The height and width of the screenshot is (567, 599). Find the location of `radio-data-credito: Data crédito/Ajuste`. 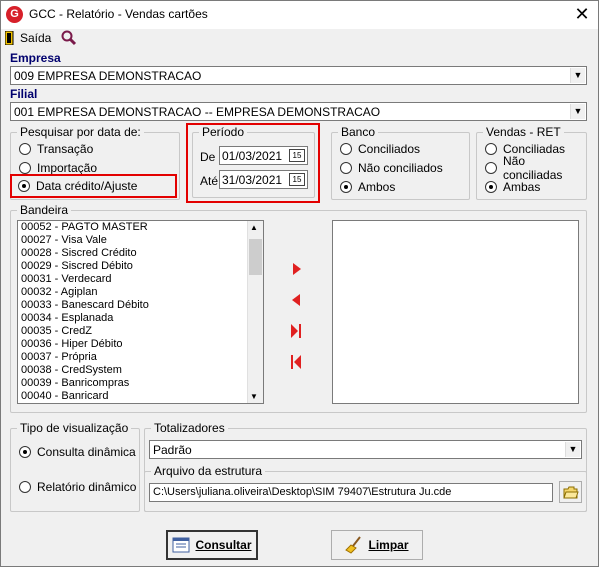

radio-data-credito: Data crédito/Ajuste is located at coordinates (77, 186).